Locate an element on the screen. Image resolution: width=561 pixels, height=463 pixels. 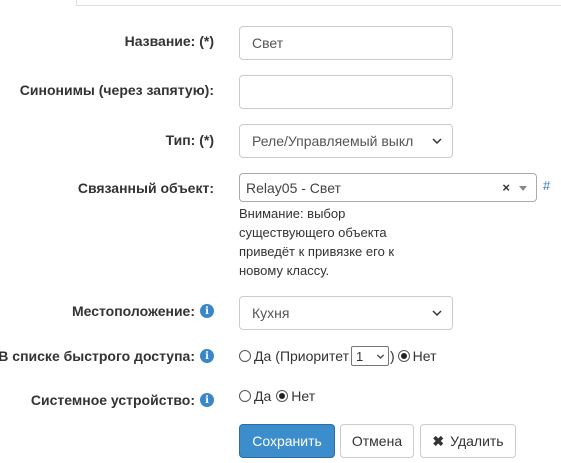
quick-access-no-radio is located at coordinates (403, 356).